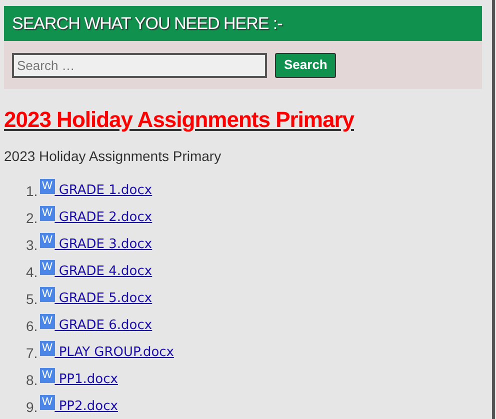 The image size is (496, 419). I want to click on list-number: 4., so click(32, 272).